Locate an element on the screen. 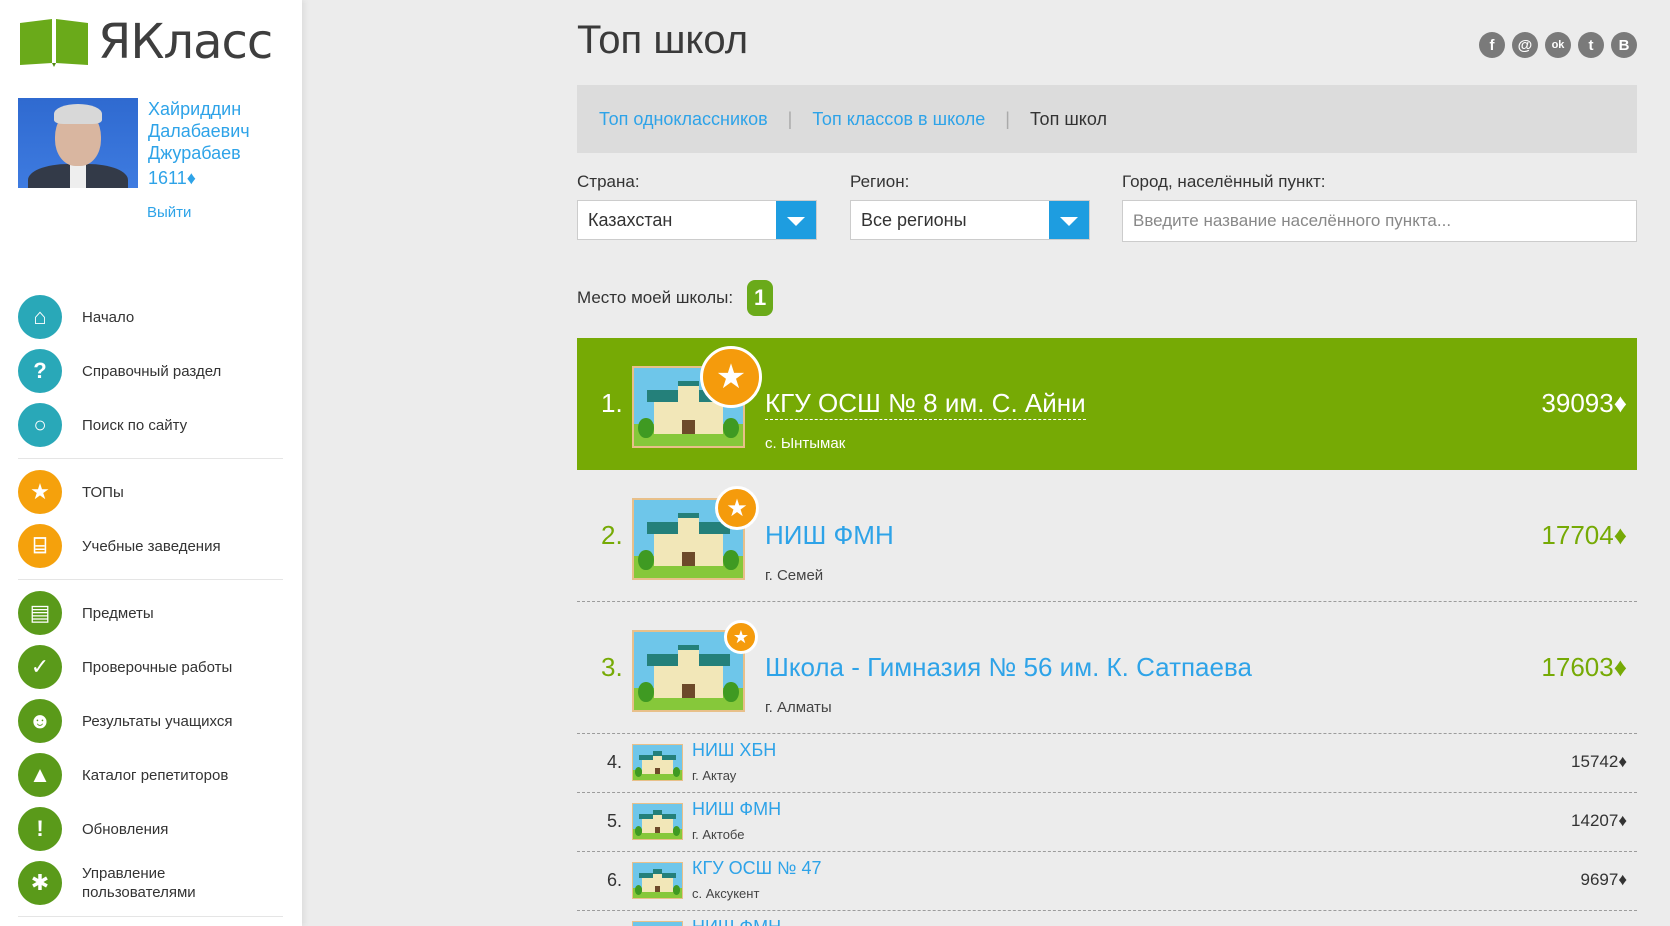  rank-number: 3. is located at coordinates (612, 667).